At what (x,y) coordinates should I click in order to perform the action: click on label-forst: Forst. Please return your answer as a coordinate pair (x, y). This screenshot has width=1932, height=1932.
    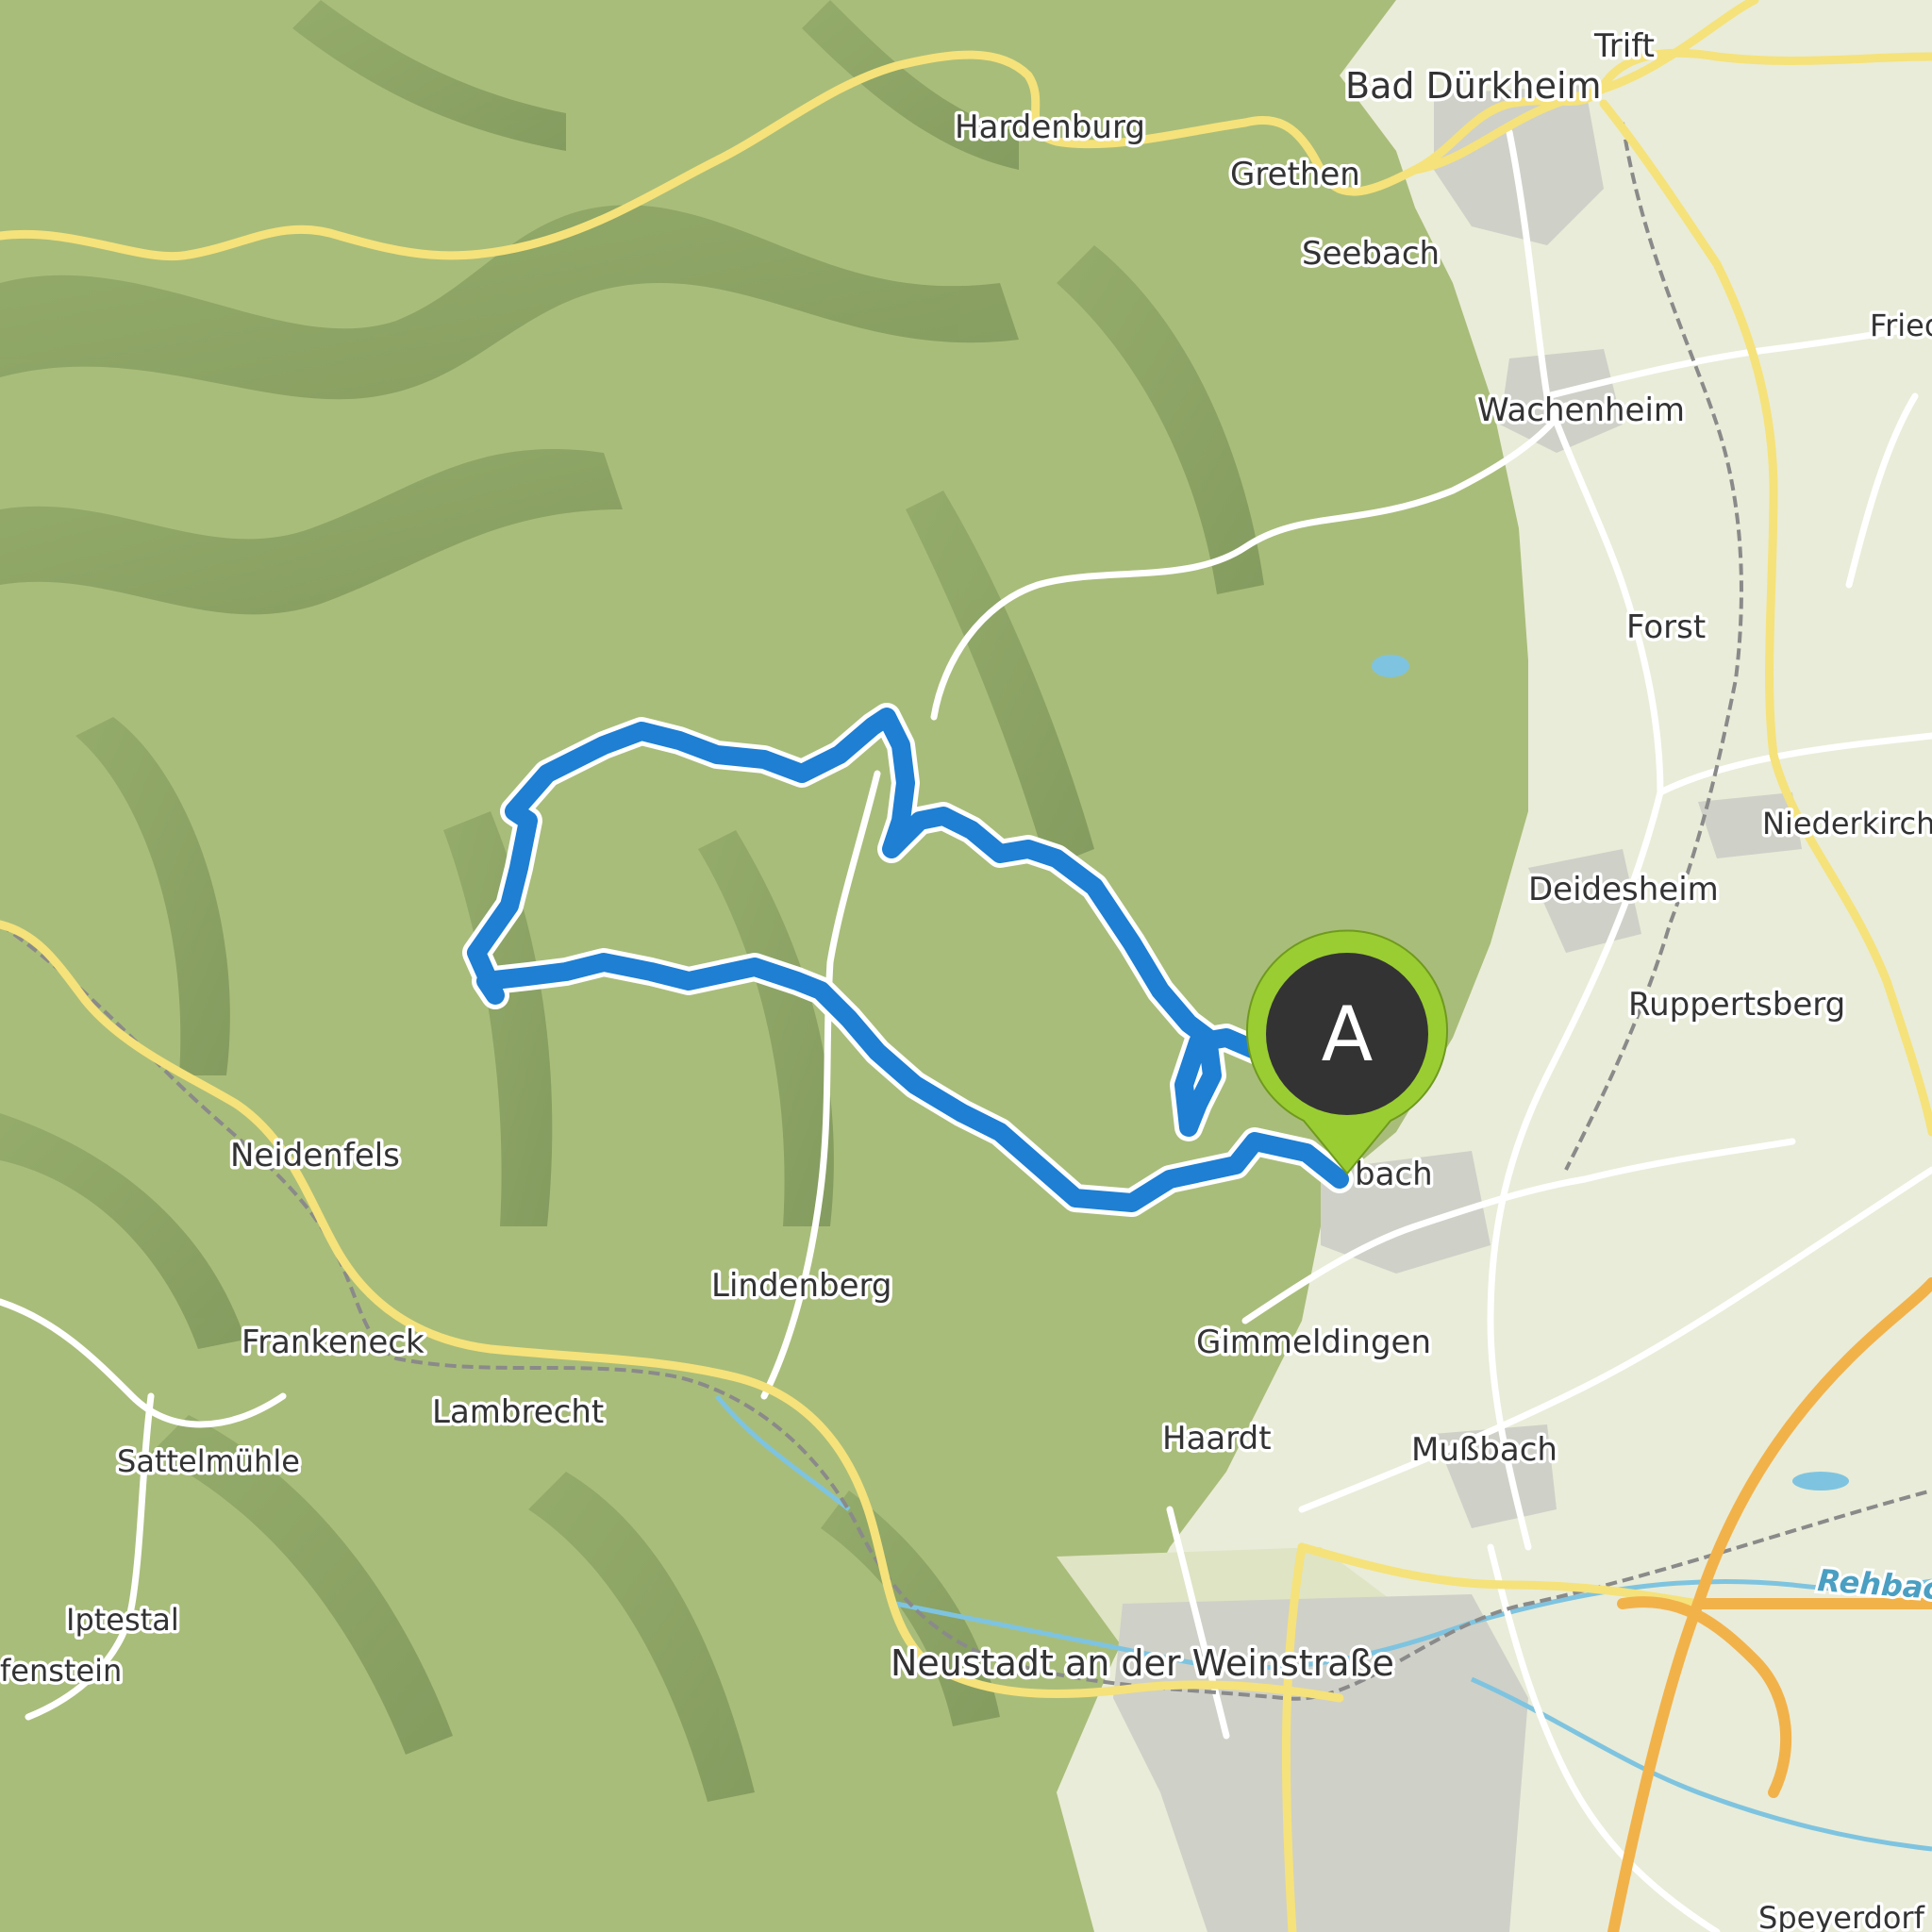
    Looking at the image, I should click on (1667, 628).